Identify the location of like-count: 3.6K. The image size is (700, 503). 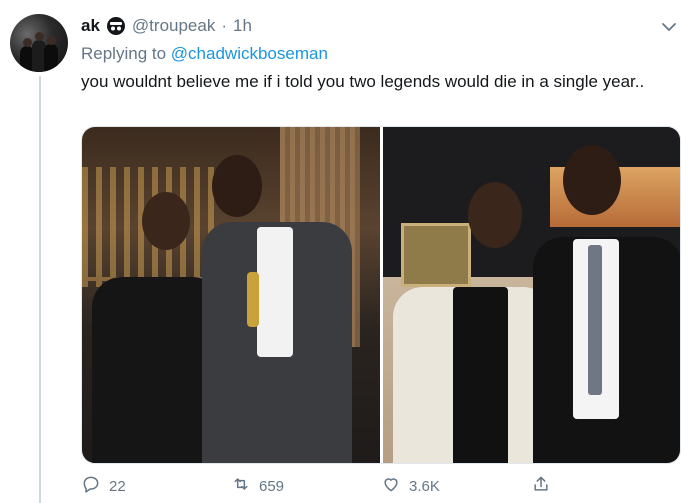
(424, 486).